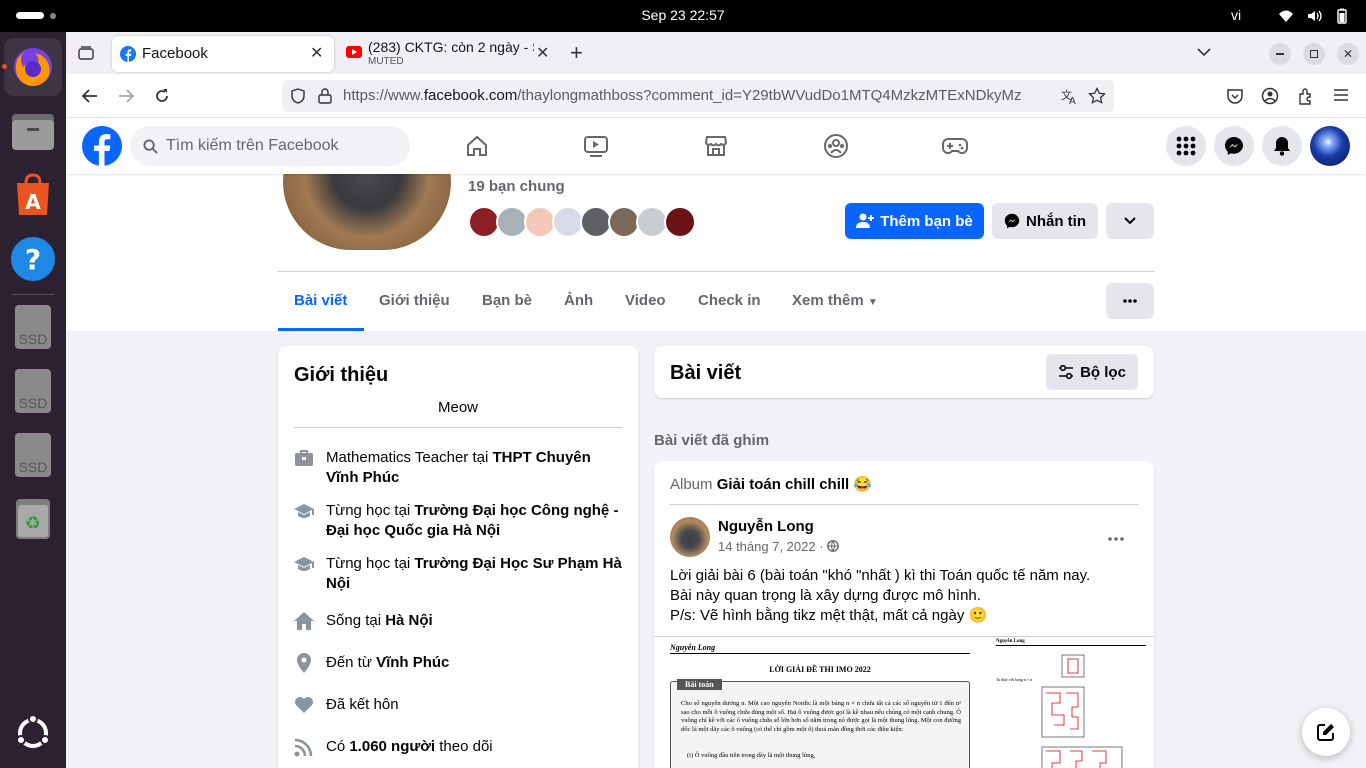  I want to click on trash-launcher: ♻, so click(33, 519).